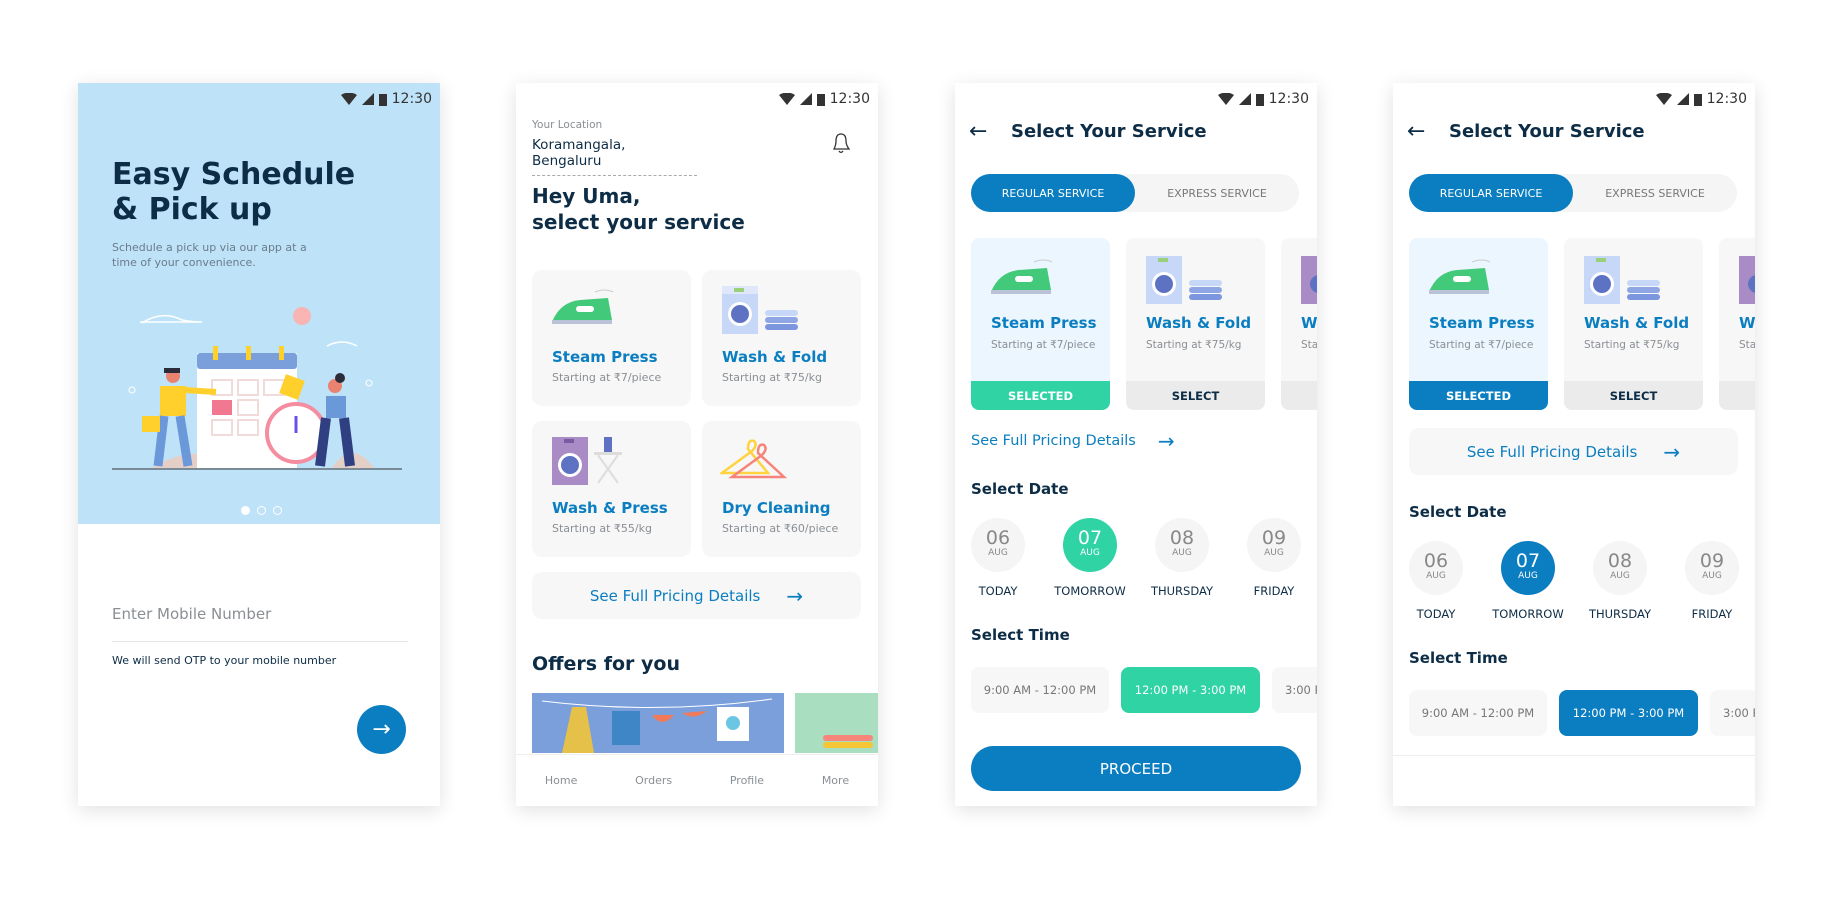  Describe the element at coordinates (567, 125) in the screenshot. I see `location-label: Your Location` at that location.